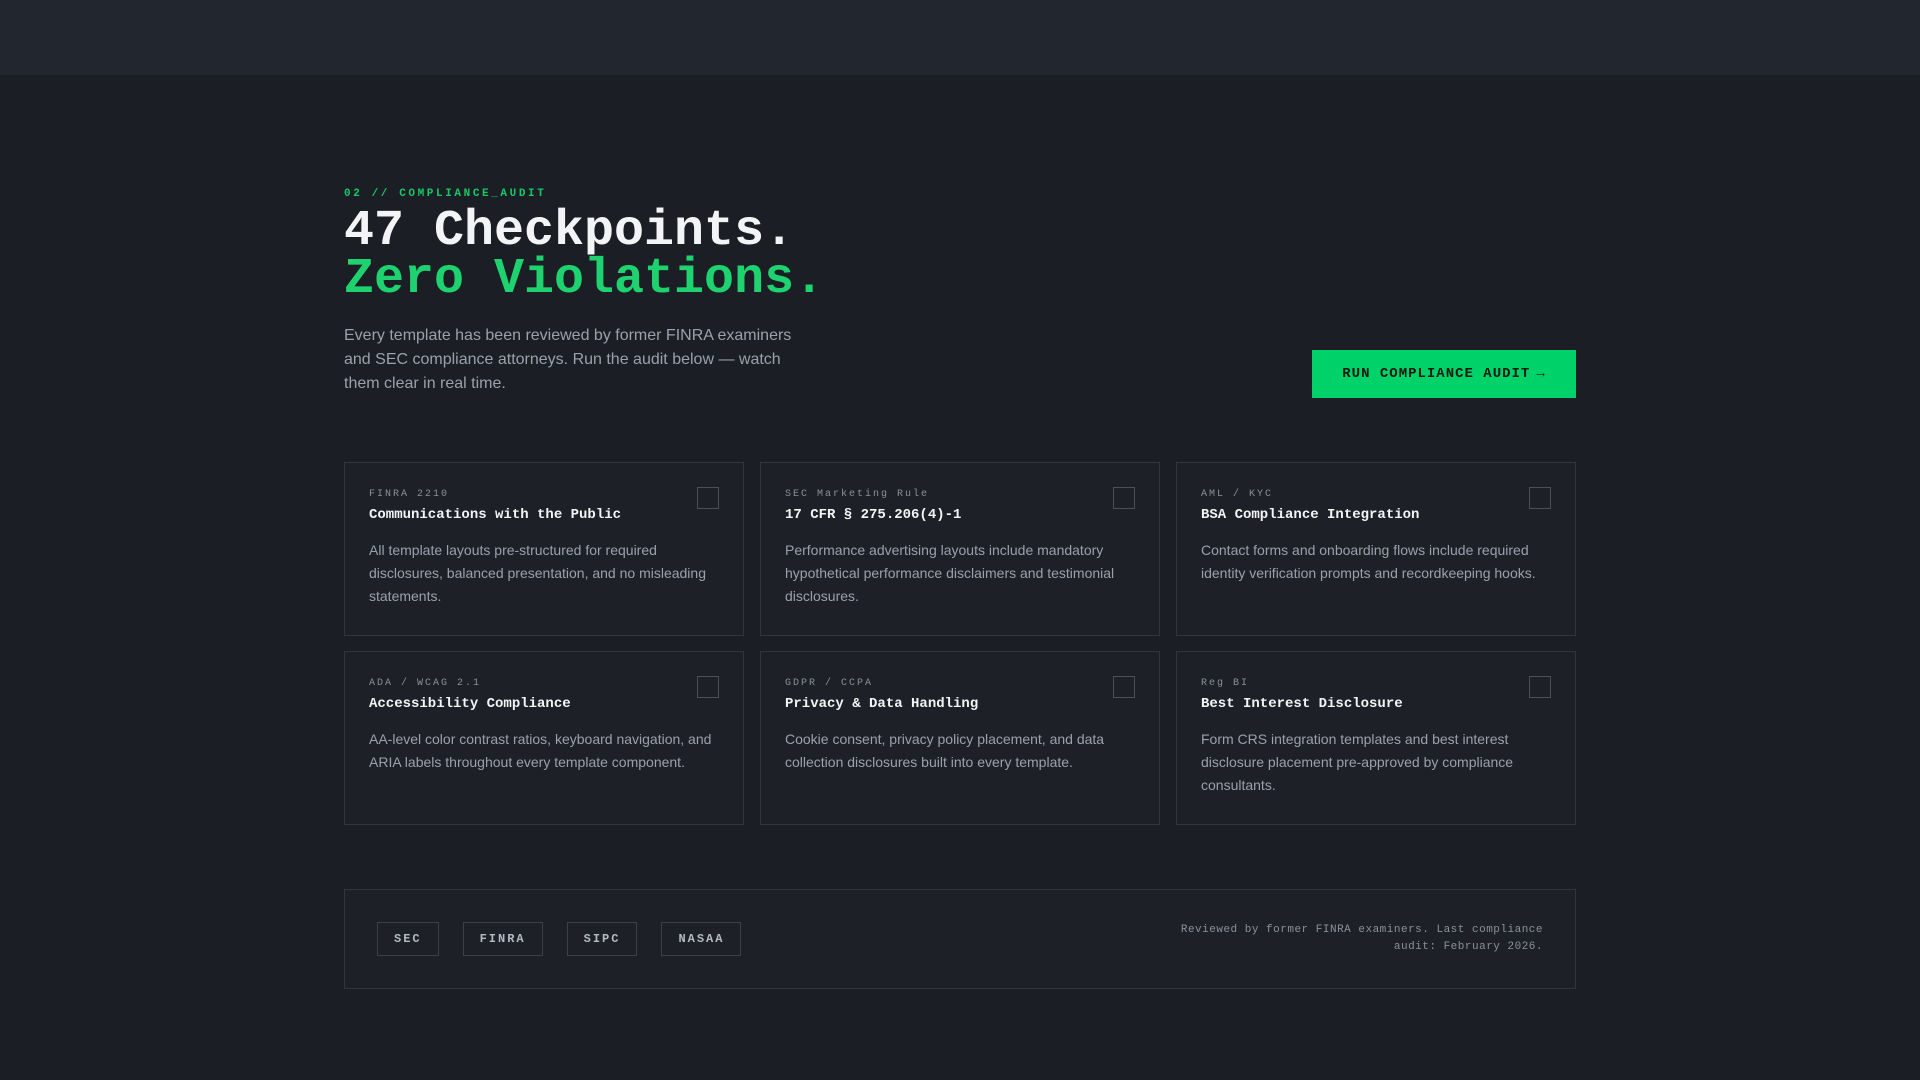  Describe the element at coordinates (857, 494) in the screenshot. I see `checkpoint-tag: SEC Marketing Rule` at that location.